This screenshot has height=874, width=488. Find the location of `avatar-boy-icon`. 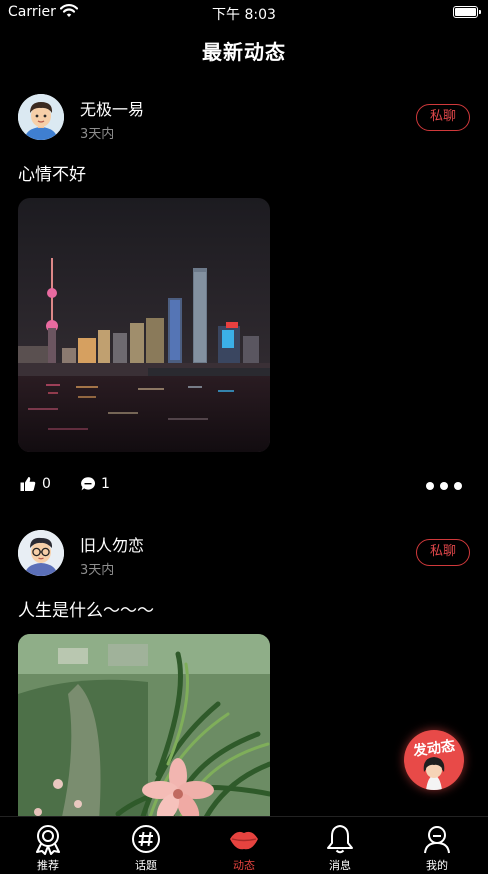

avatar-boy-icon is located at coordinates (41, 117).